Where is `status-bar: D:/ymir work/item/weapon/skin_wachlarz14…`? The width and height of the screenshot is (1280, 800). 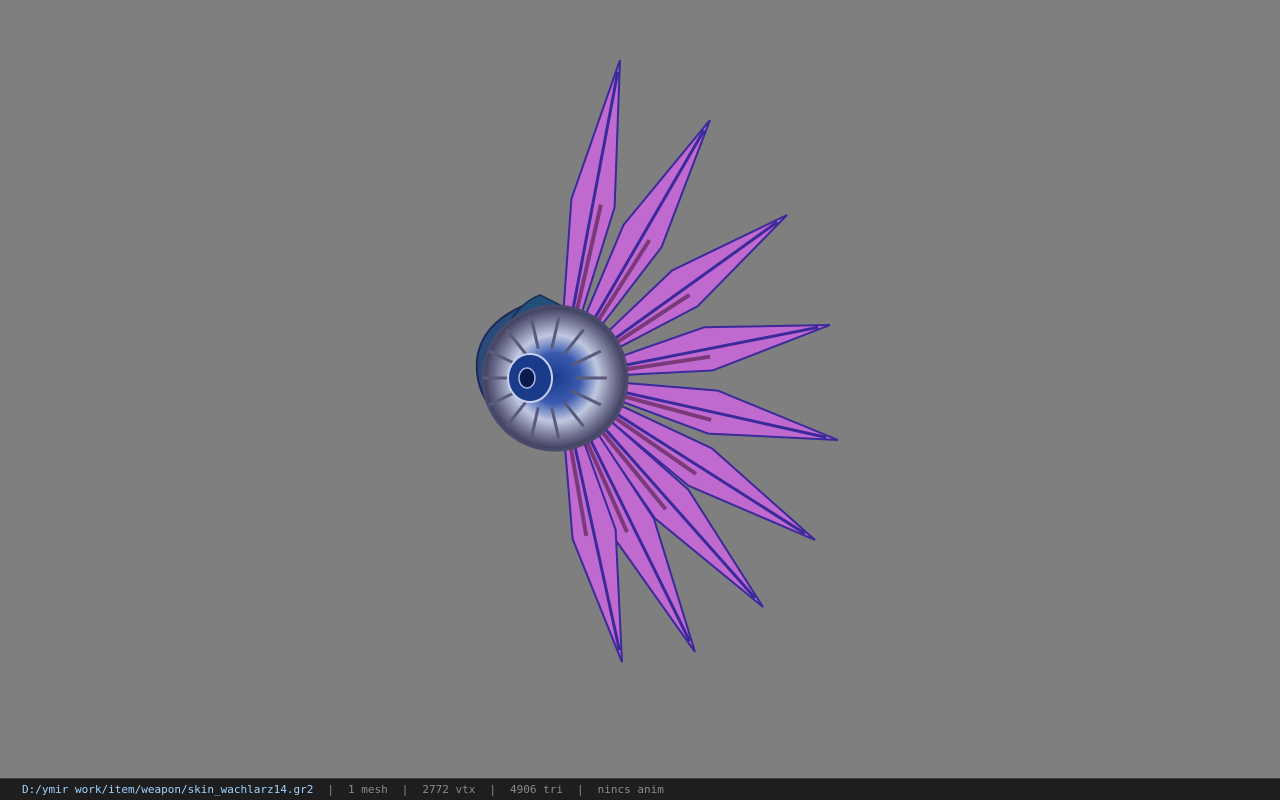
status-bar: D:/ymir work/item/weapon/skin_wachlarz14… is located at coordinates (640, 789).